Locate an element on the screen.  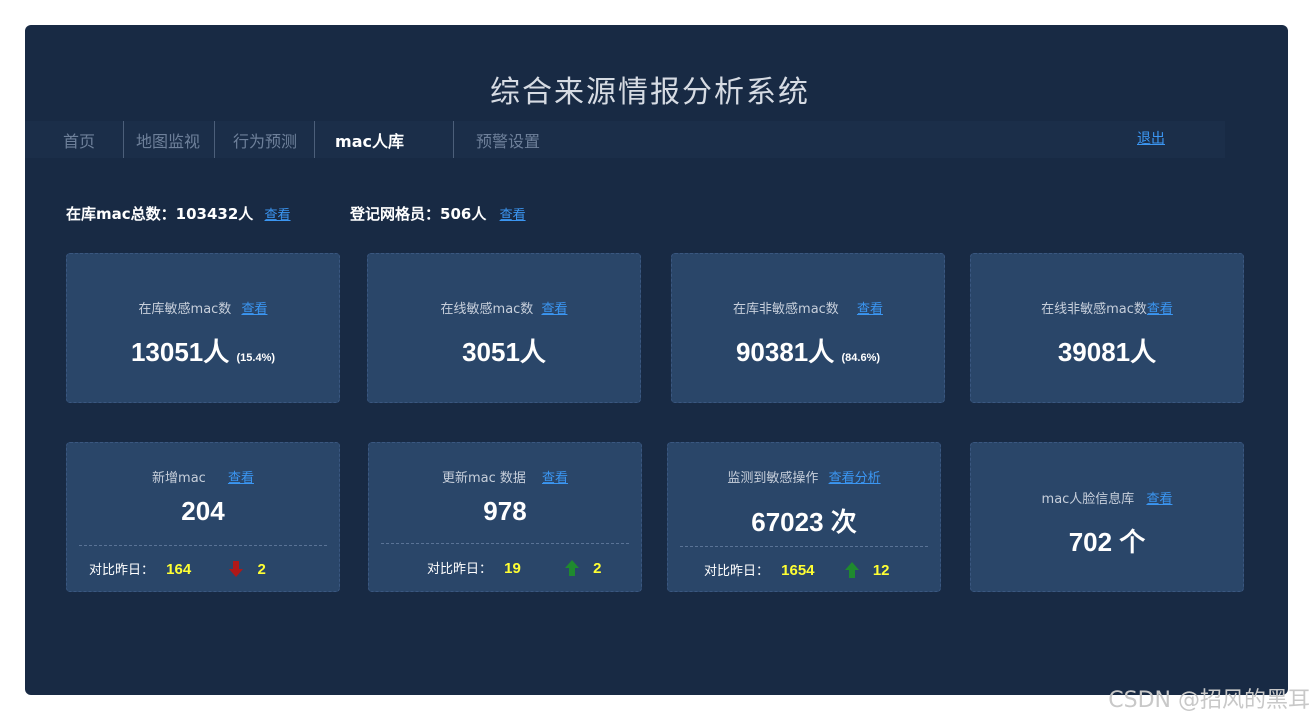
card-value: 67023 次 is located at coordinates (804, 522).